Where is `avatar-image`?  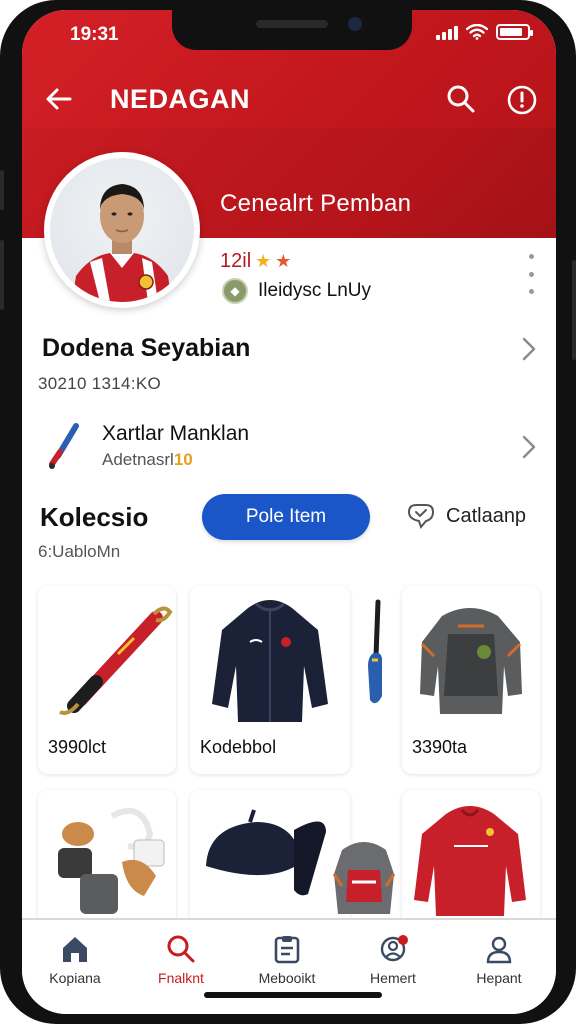 avatar-image is located at coordinates (122, 230).